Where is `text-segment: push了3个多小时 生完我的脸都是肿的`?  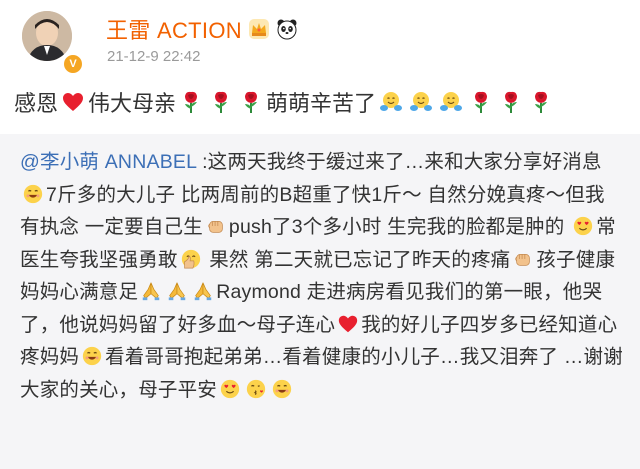
text-segment: push了3个多小时 生完我的脸都是肿的 is located at coordinates (399, 227).